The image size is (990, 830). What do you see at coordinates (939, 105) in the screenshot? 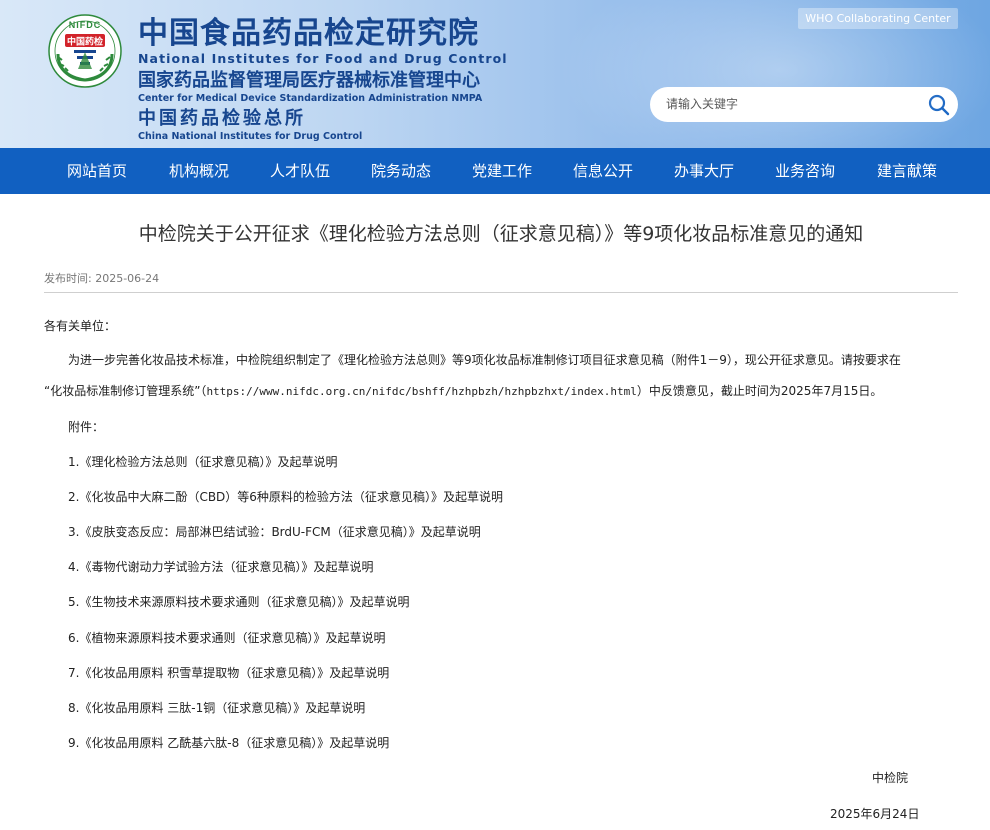
I see `search-icon` at bounding box center [939, 105].